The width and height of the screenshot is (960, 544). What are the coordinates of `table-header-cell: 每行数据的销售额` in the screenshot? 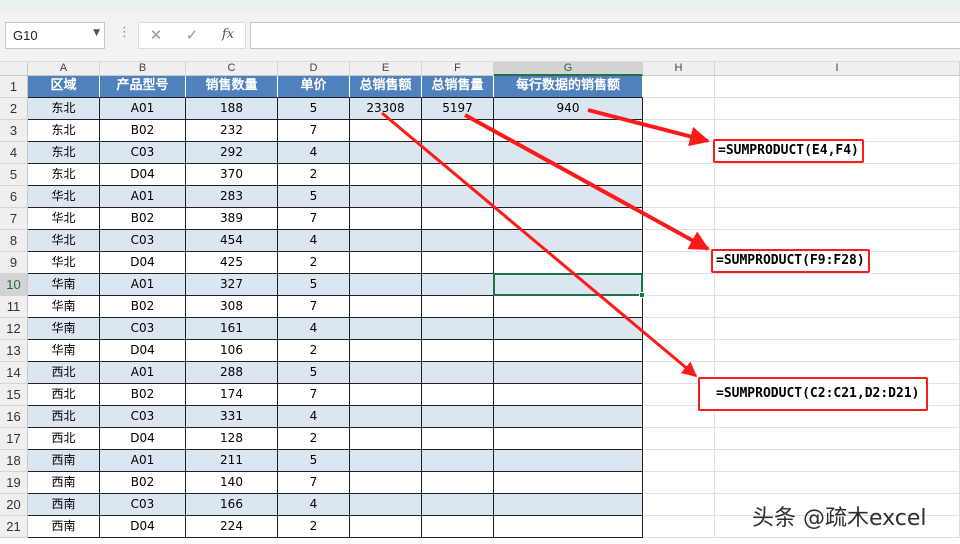 It's located at (568, 87).